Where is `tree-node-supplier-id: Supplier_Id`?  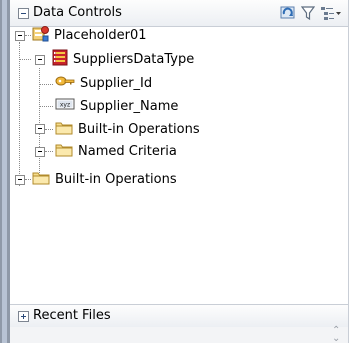 tree-node-supplier-id: Supplier_Id is located at coordinates (103, 83).